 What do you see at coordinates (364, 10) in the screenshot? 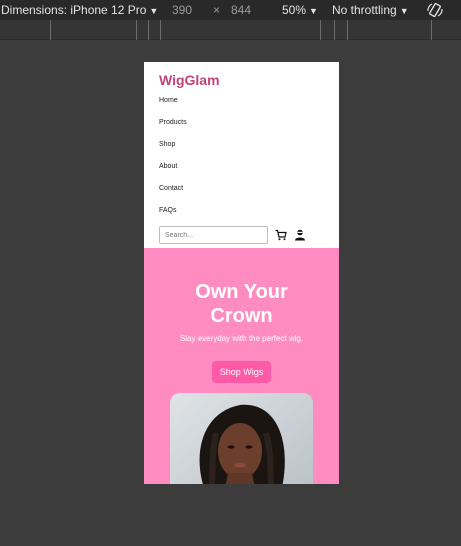
I see `throttling-label: No throttling` at bounding box center [364, 10].